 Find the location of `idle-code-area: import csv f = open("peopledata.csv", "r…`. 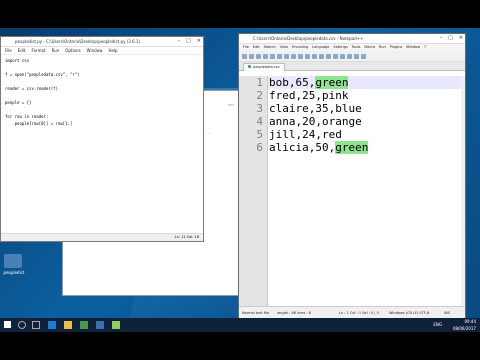

idle-code-area: import csv f = open("peopledata.csv", "r… is located at coordinates (102, 92).